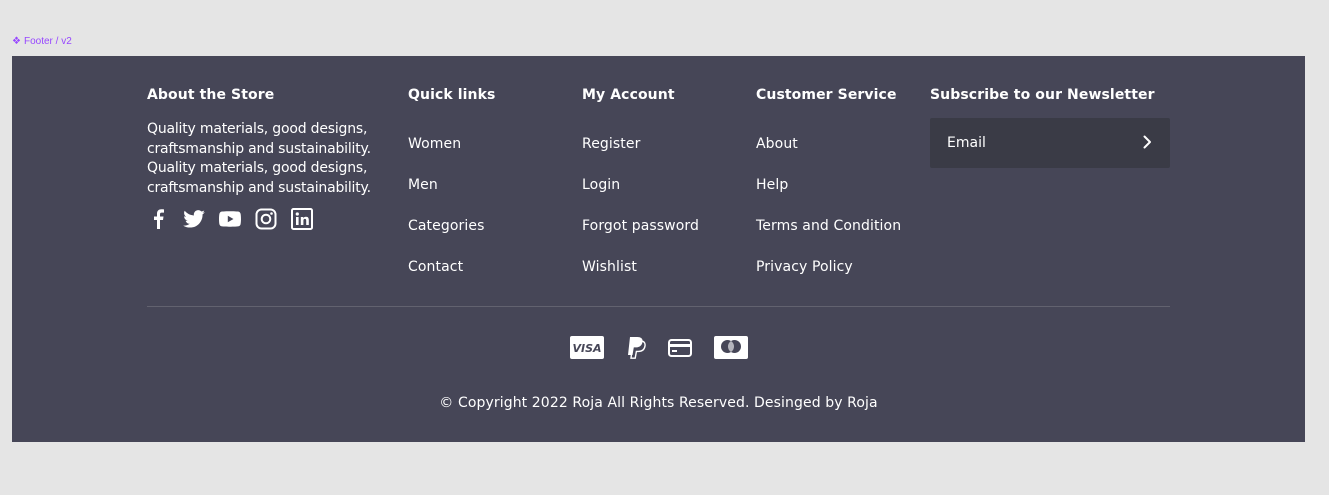 The width and height of the screenshot is (1329, 495). I want to click on newsletter-section: Subscribe to our Newsletter, so click(1050, 127).